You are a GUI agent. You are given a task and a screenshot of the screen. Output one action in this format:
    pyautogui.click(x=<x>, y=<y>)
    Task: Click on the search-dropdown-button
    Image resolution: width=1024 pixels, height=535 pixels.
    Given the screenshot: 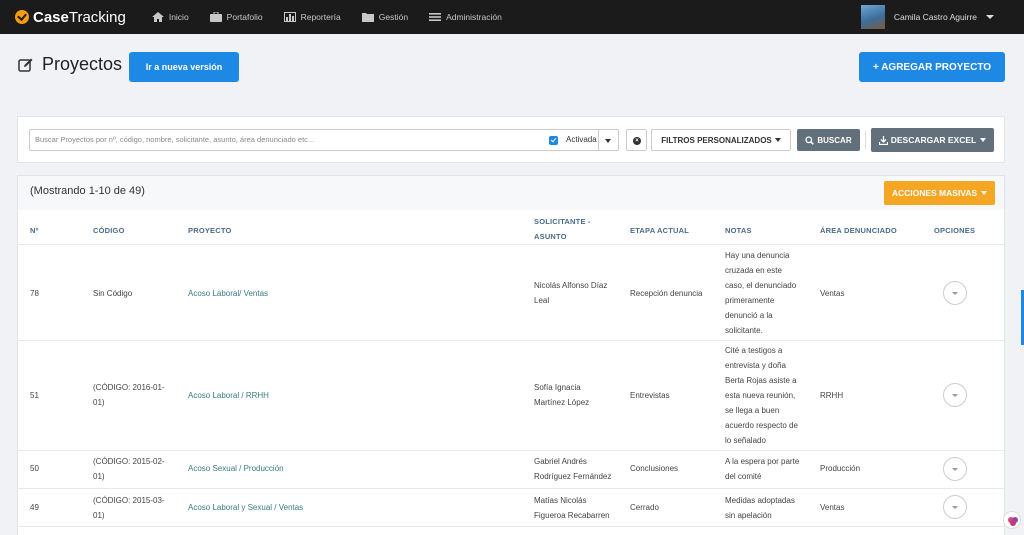 What is the action you would take?
    pyautogui.click(x=608, y=140)
    